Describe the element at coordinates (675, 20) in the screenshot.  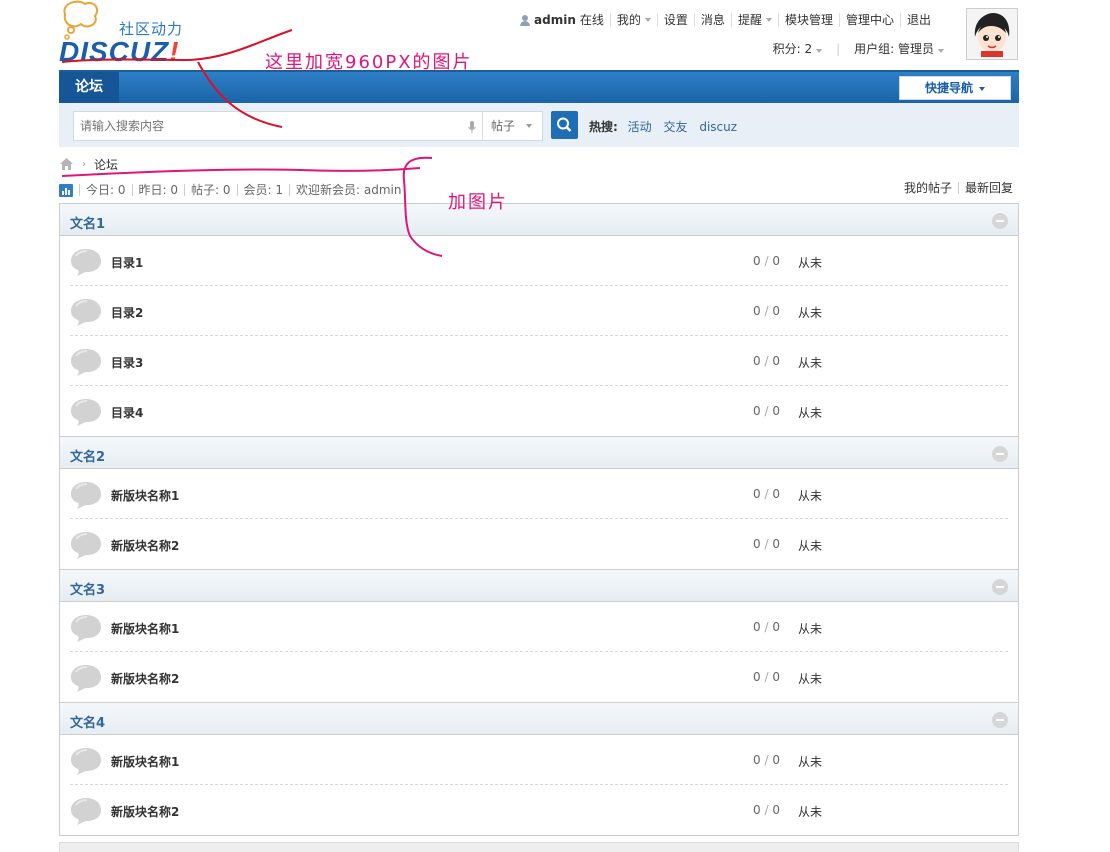
I see `settings-link: 设置` at that location.